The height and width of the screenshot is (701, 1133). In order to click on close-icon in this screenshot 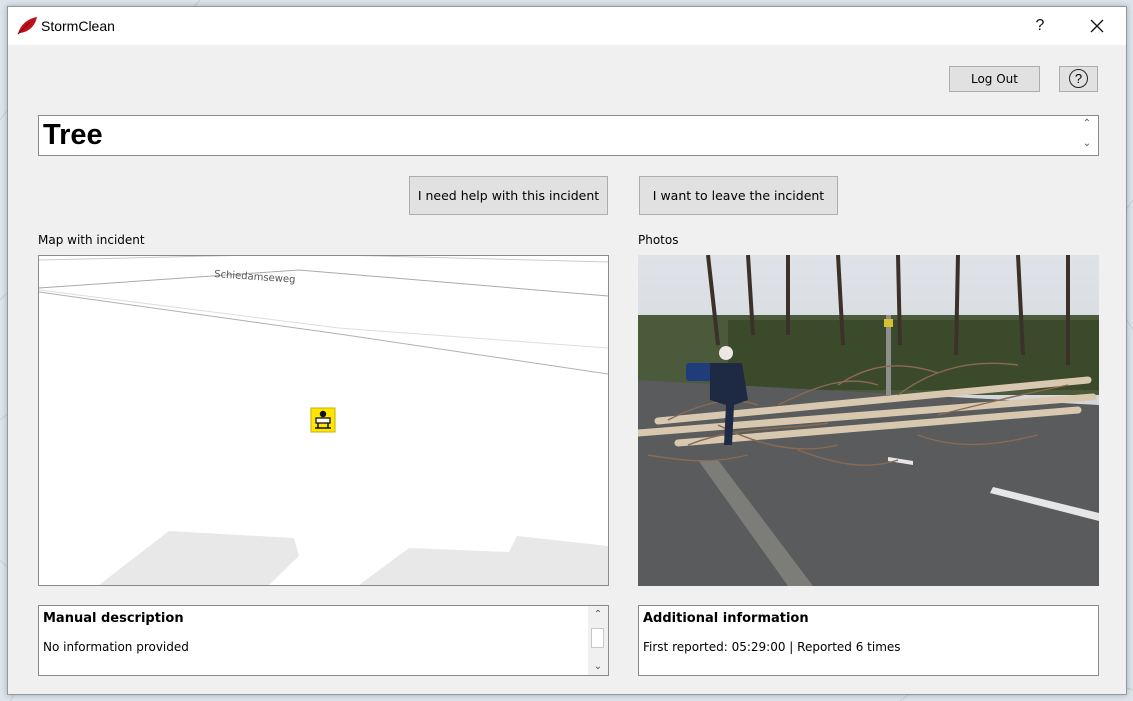, I will do `click(1097, 26)`.